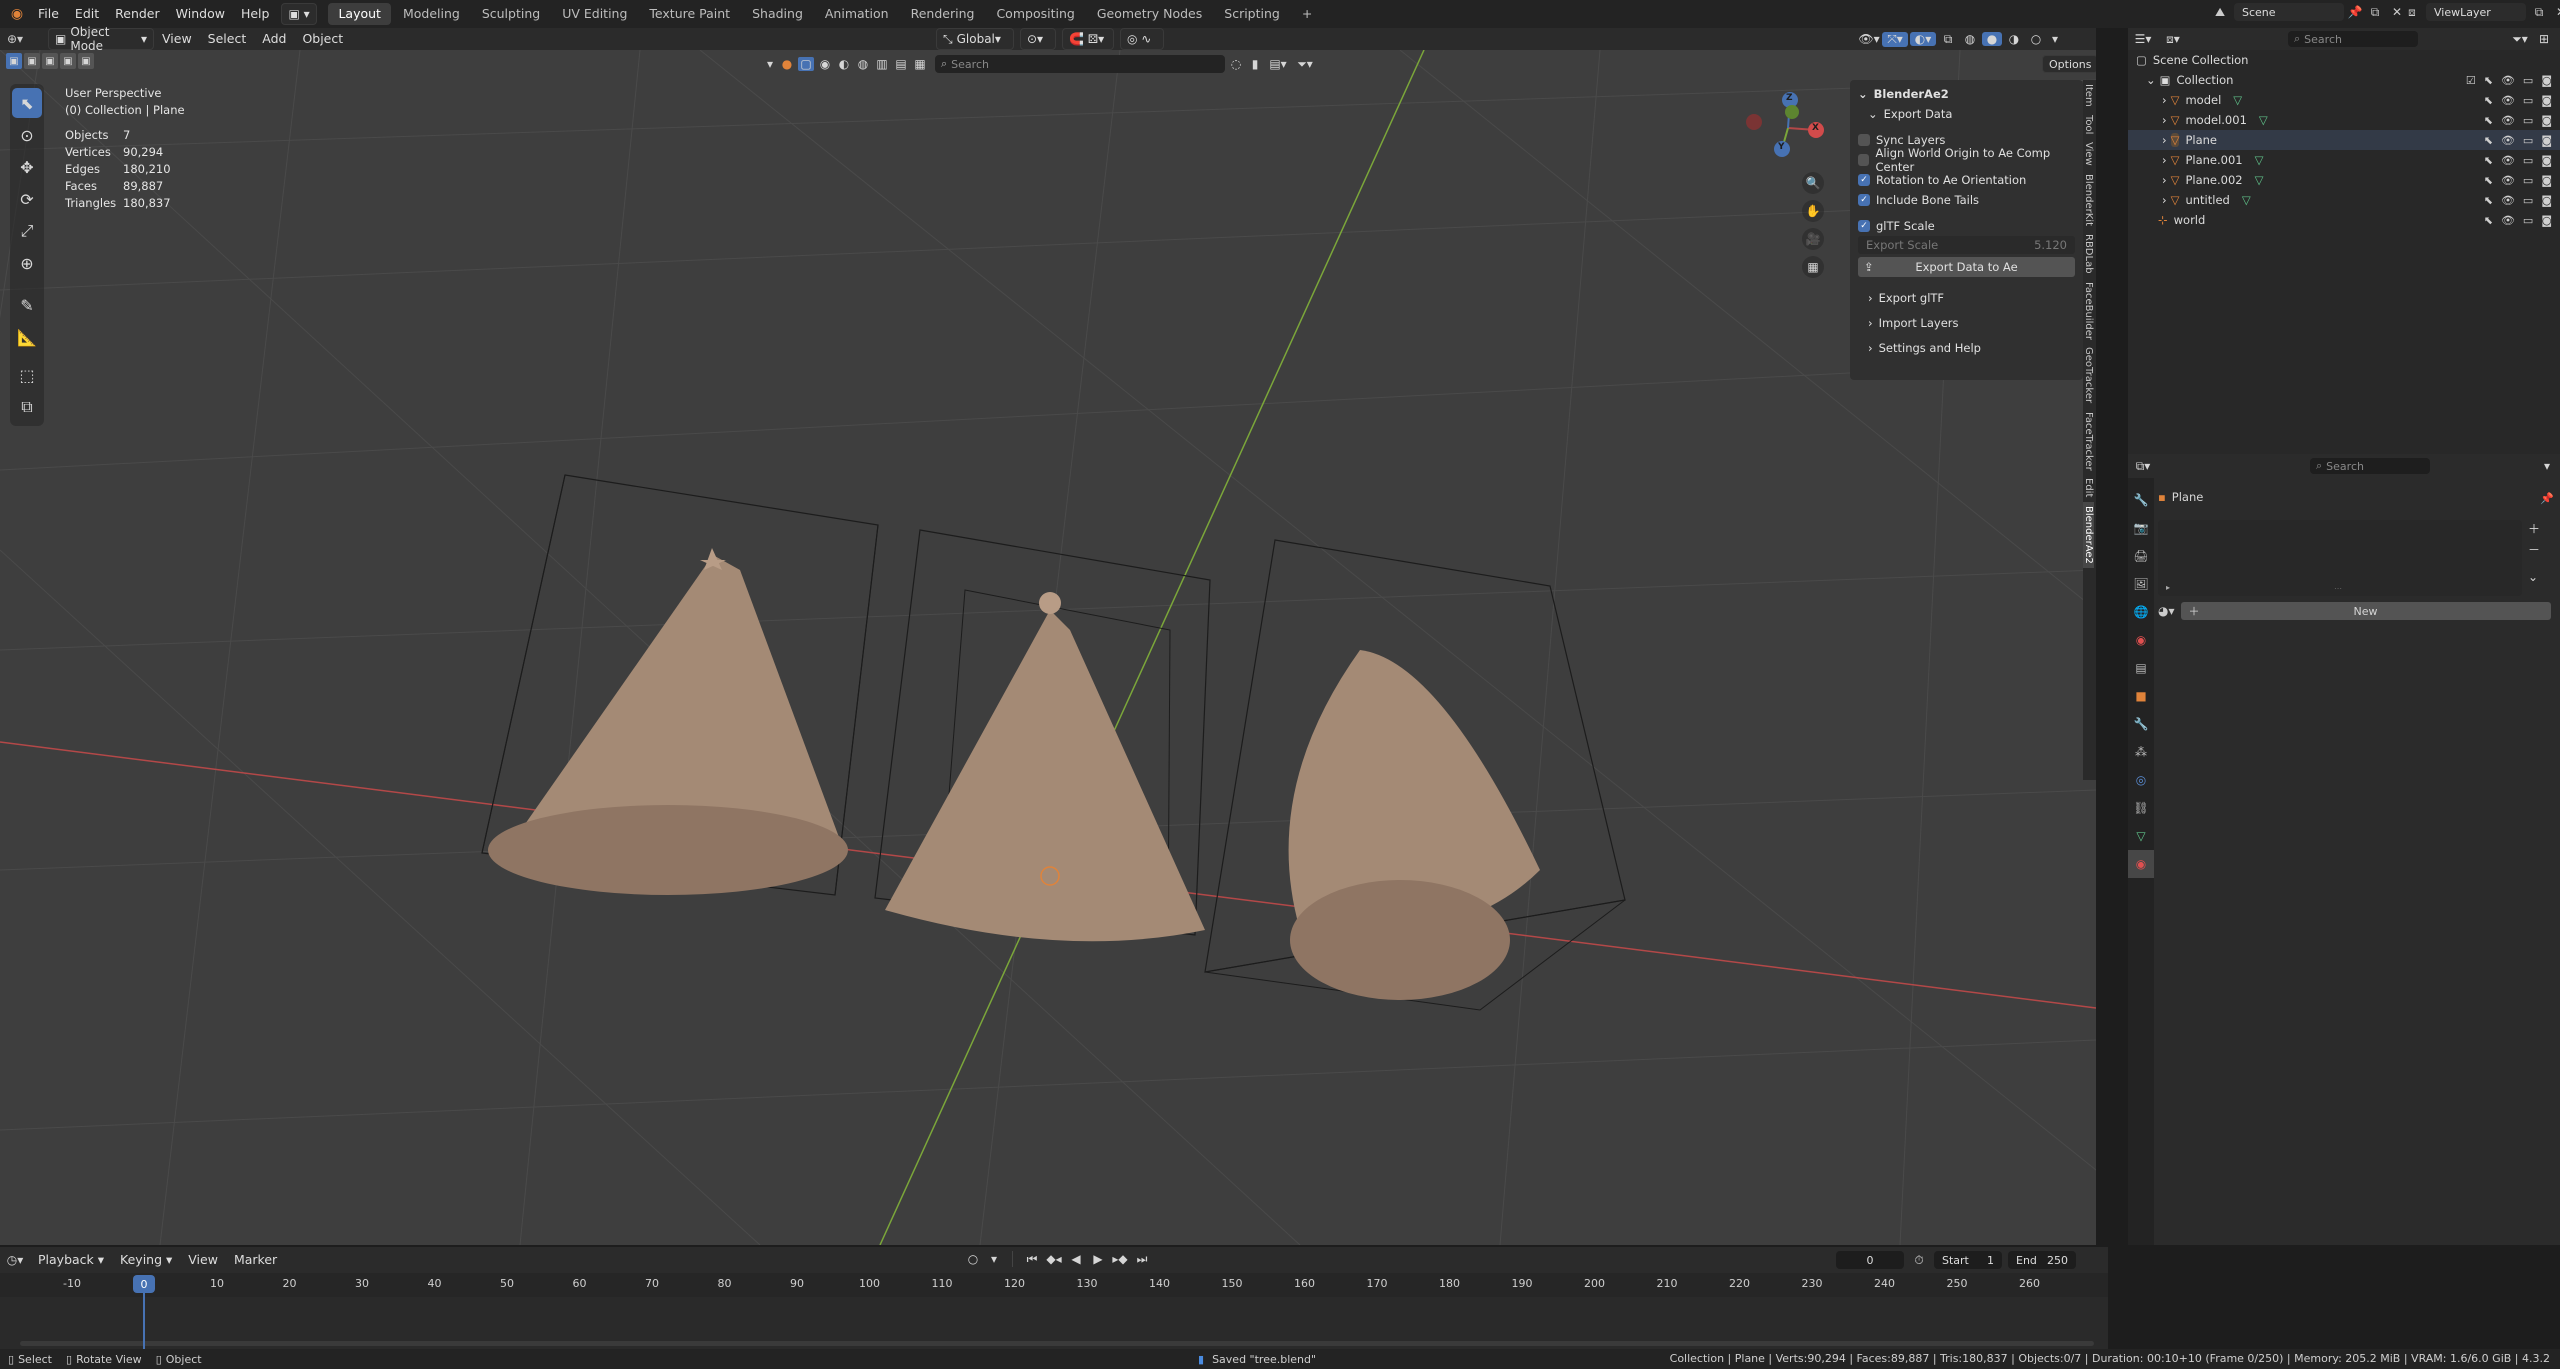 This screenshot has width=2560, height=1369. I want to click on timeline-body, so click(1054, 1323).